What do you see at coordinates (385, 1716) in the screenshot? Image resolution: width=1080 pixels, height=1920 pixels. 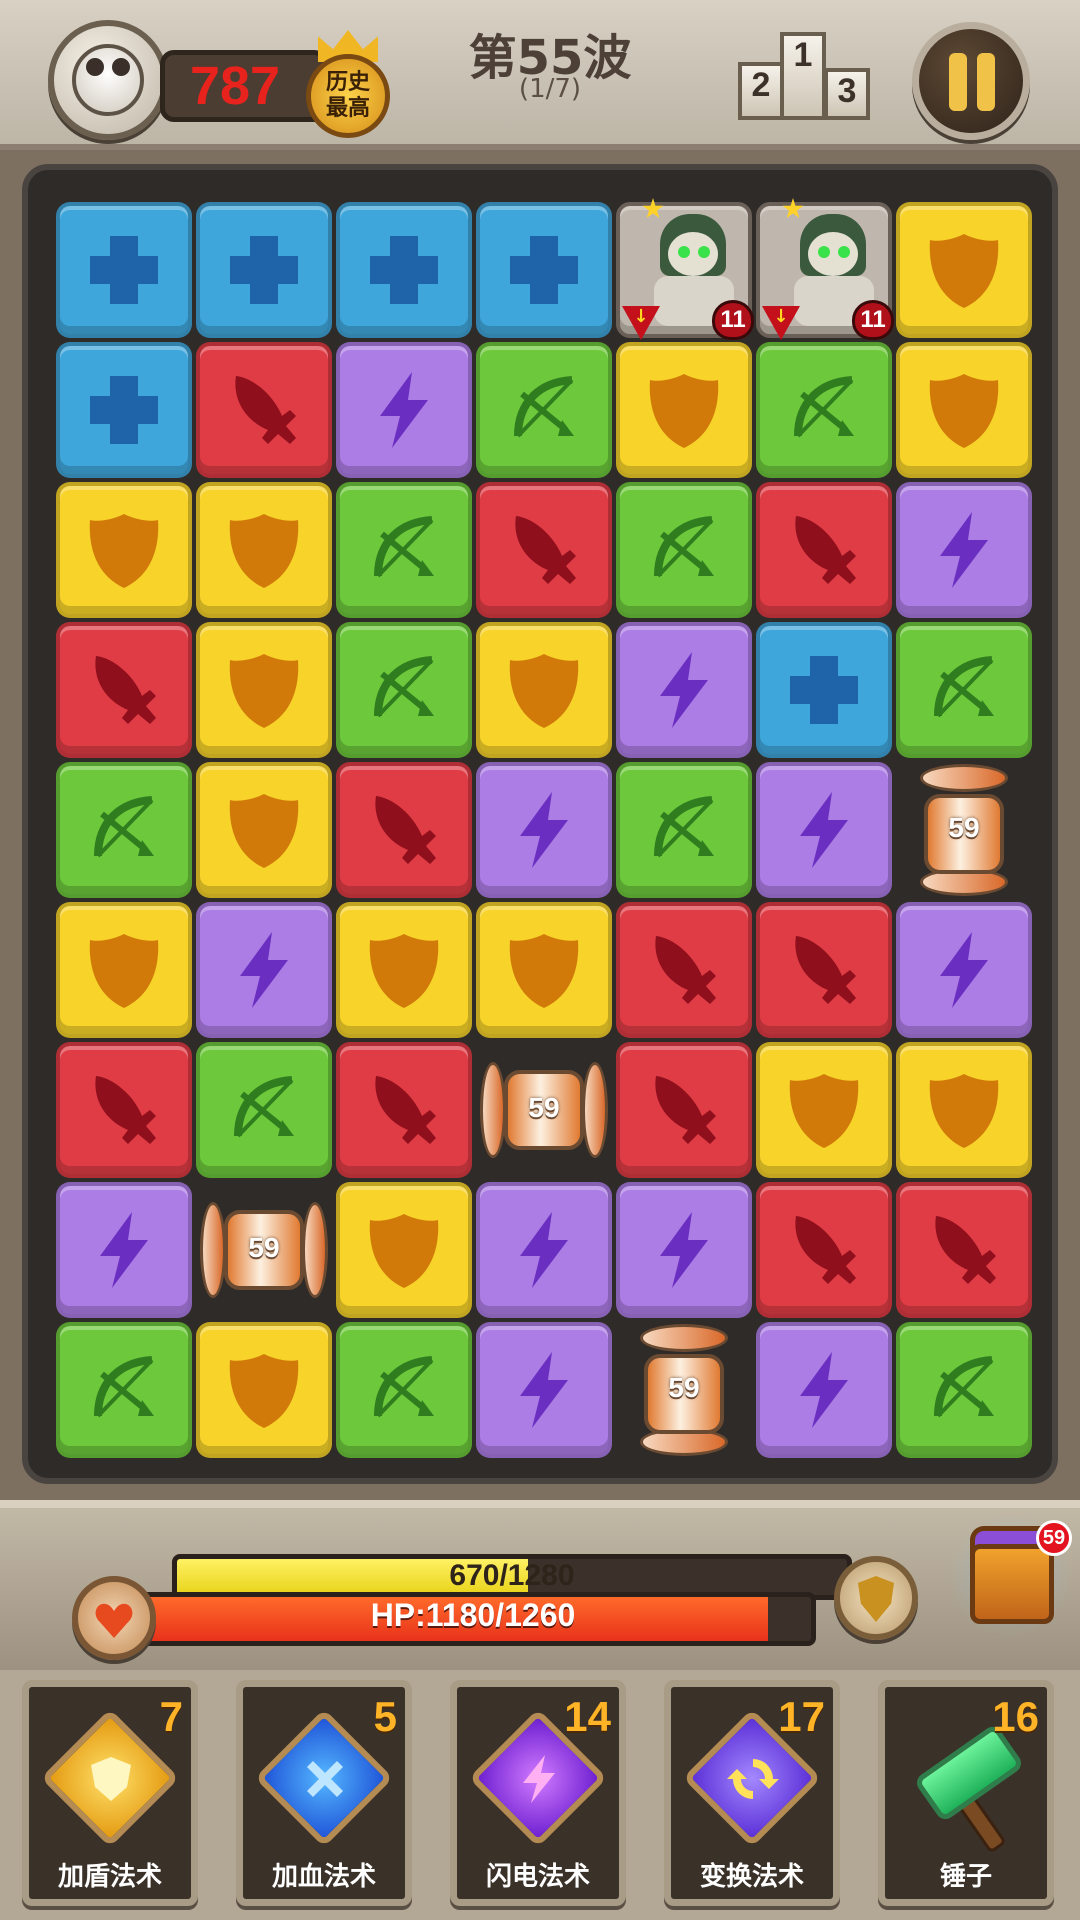 I see `skill-count: 5` at bounding box center [385, 1716].